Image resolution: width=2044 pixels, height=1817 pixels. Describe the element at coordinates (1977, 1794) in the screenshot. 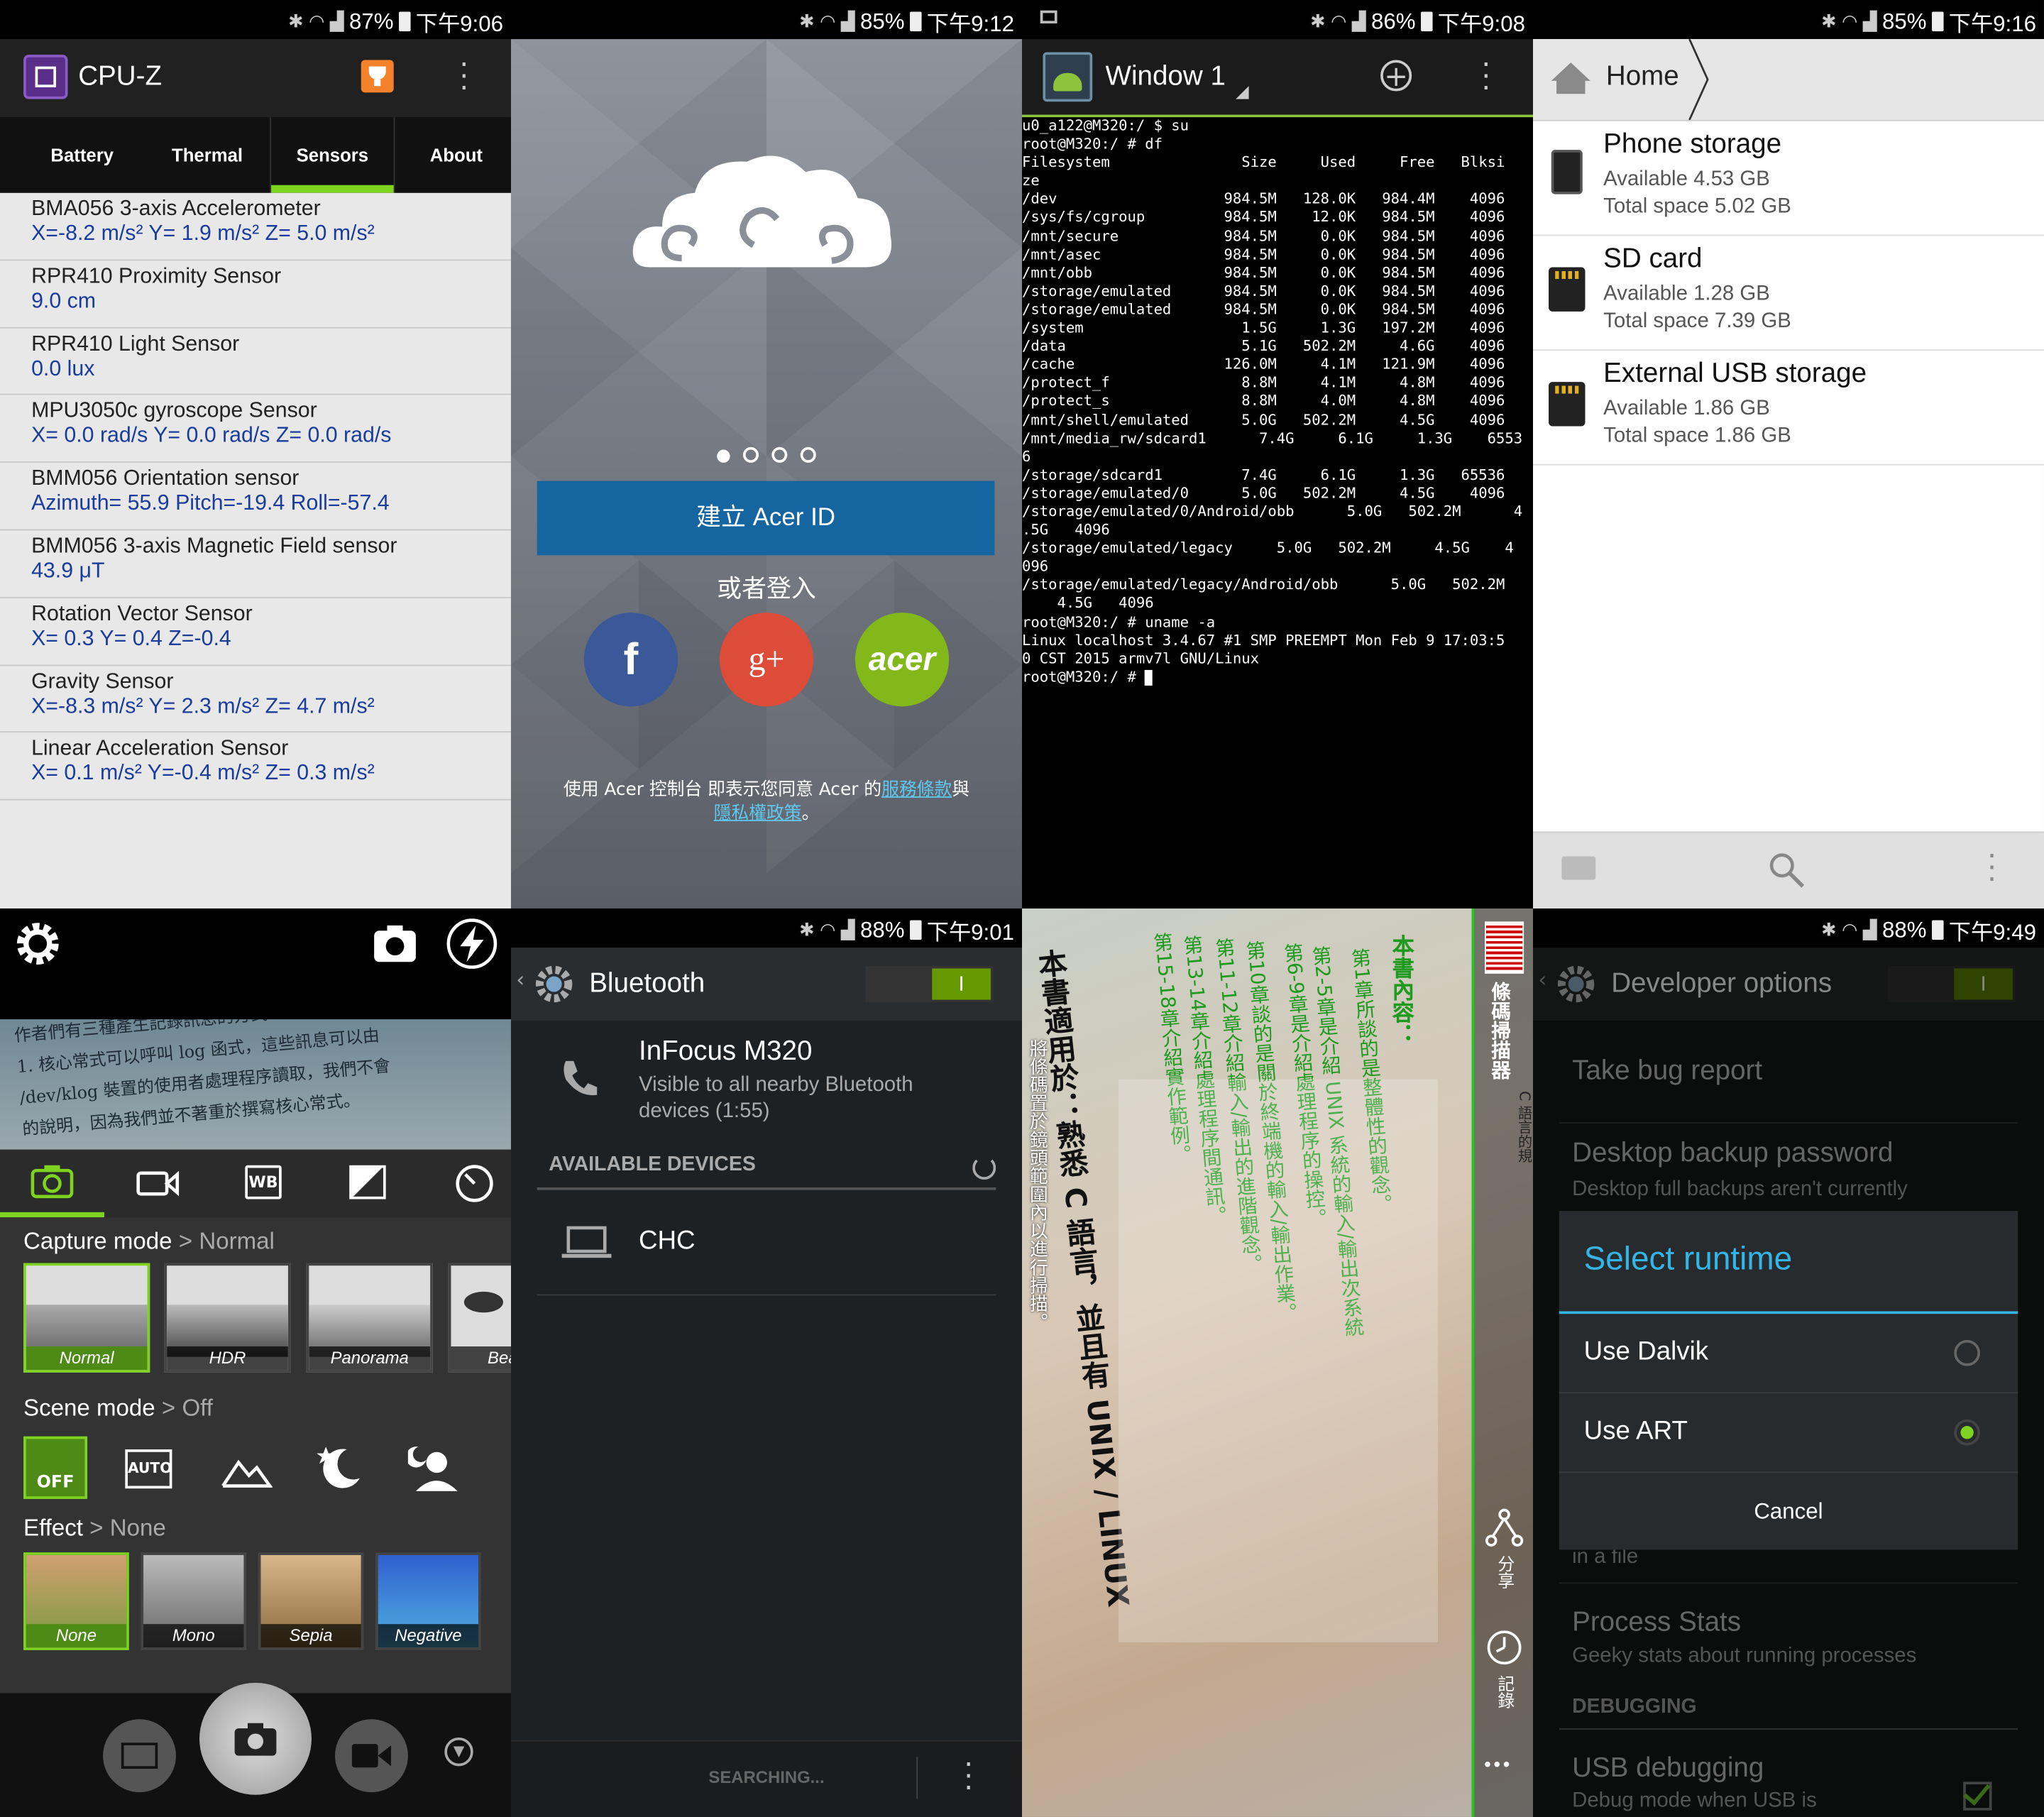

I see `usb-debugging-checkbox` at that location.